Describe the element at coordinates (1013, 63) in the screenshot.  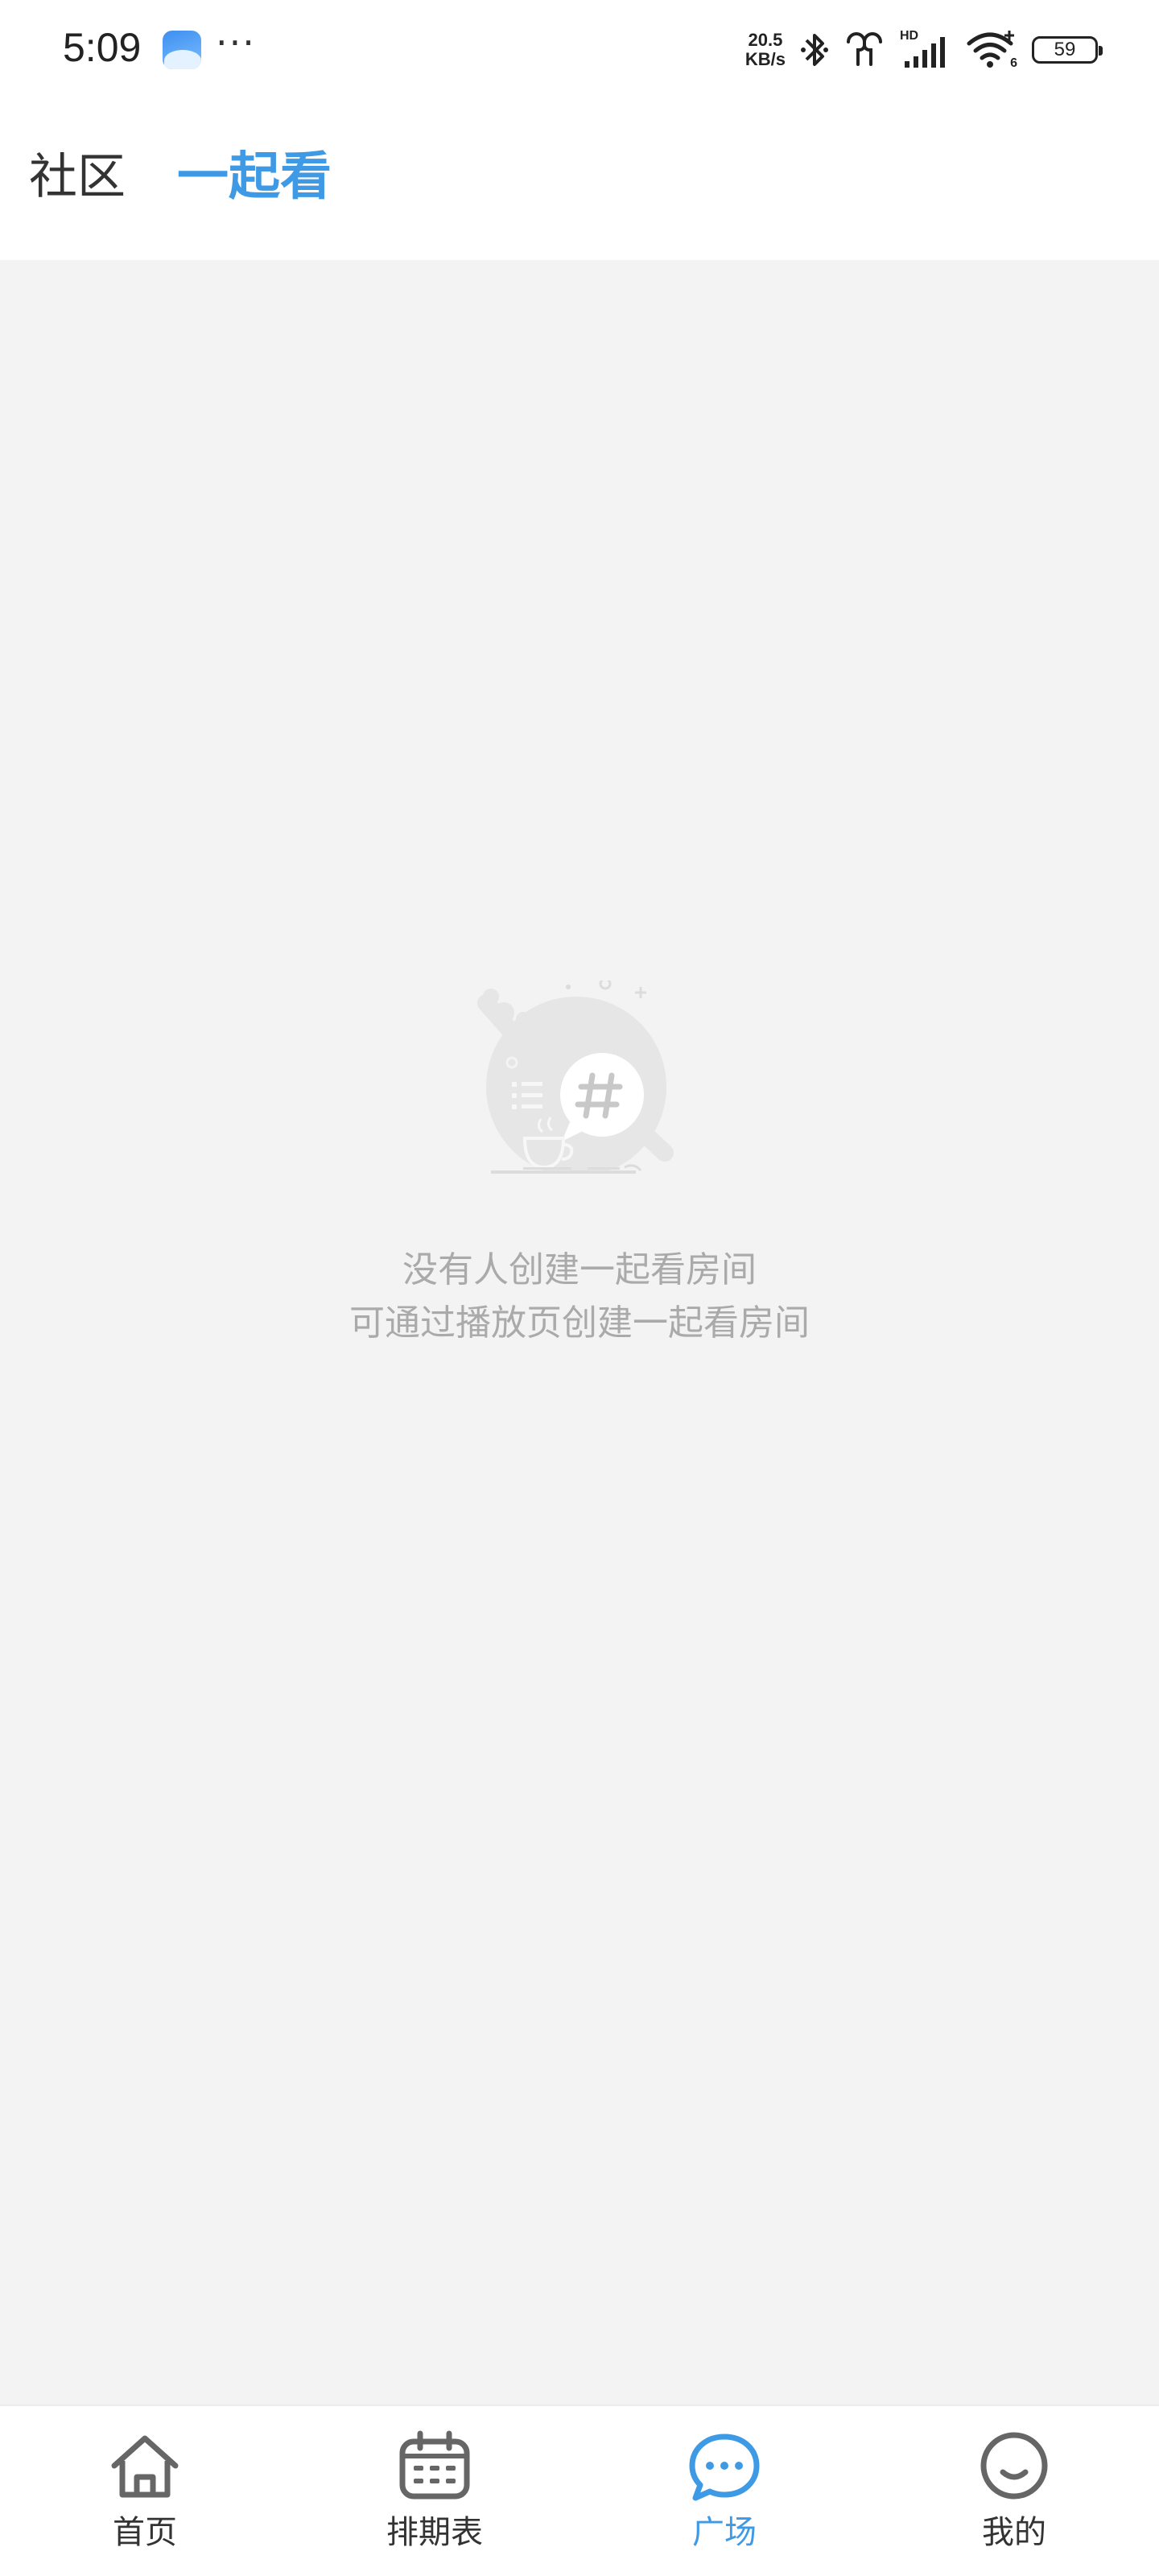
I see `wifi-version: 6` at that location.